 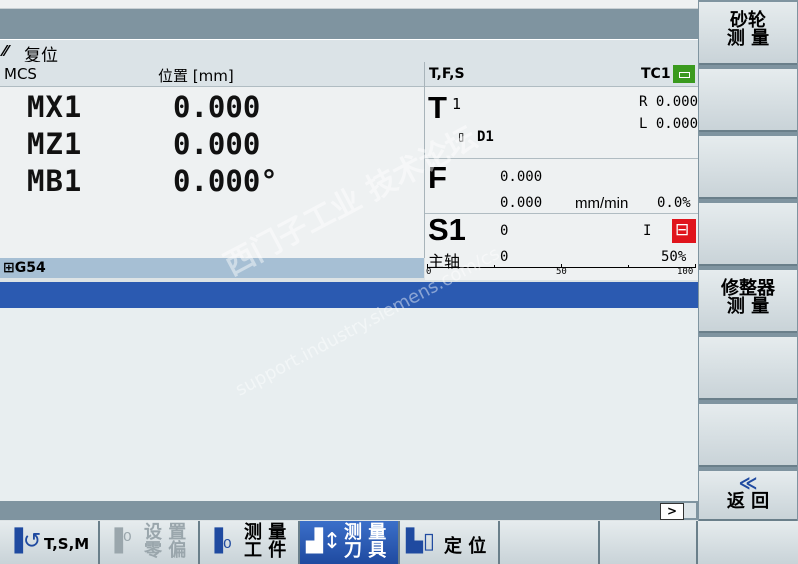 What do you see at coordinates (55, 181) in the screenshot?
I see `axis-name-mb1: MB1` at bounding box center [55, 181].